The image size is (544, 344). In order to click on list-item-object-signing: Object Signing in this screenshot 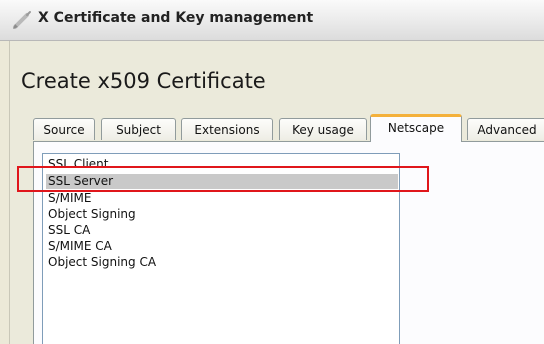, I will do `click(223, 214)`.